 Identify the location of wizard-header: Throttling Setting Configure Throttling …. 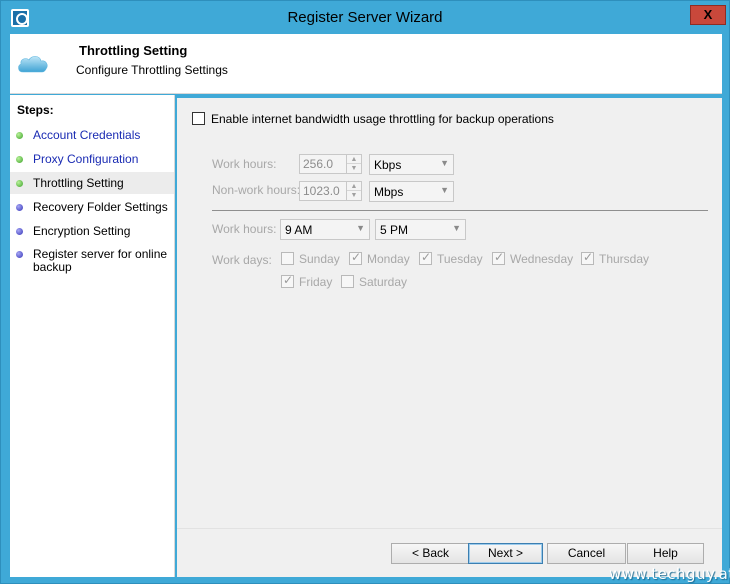
(366, 64).